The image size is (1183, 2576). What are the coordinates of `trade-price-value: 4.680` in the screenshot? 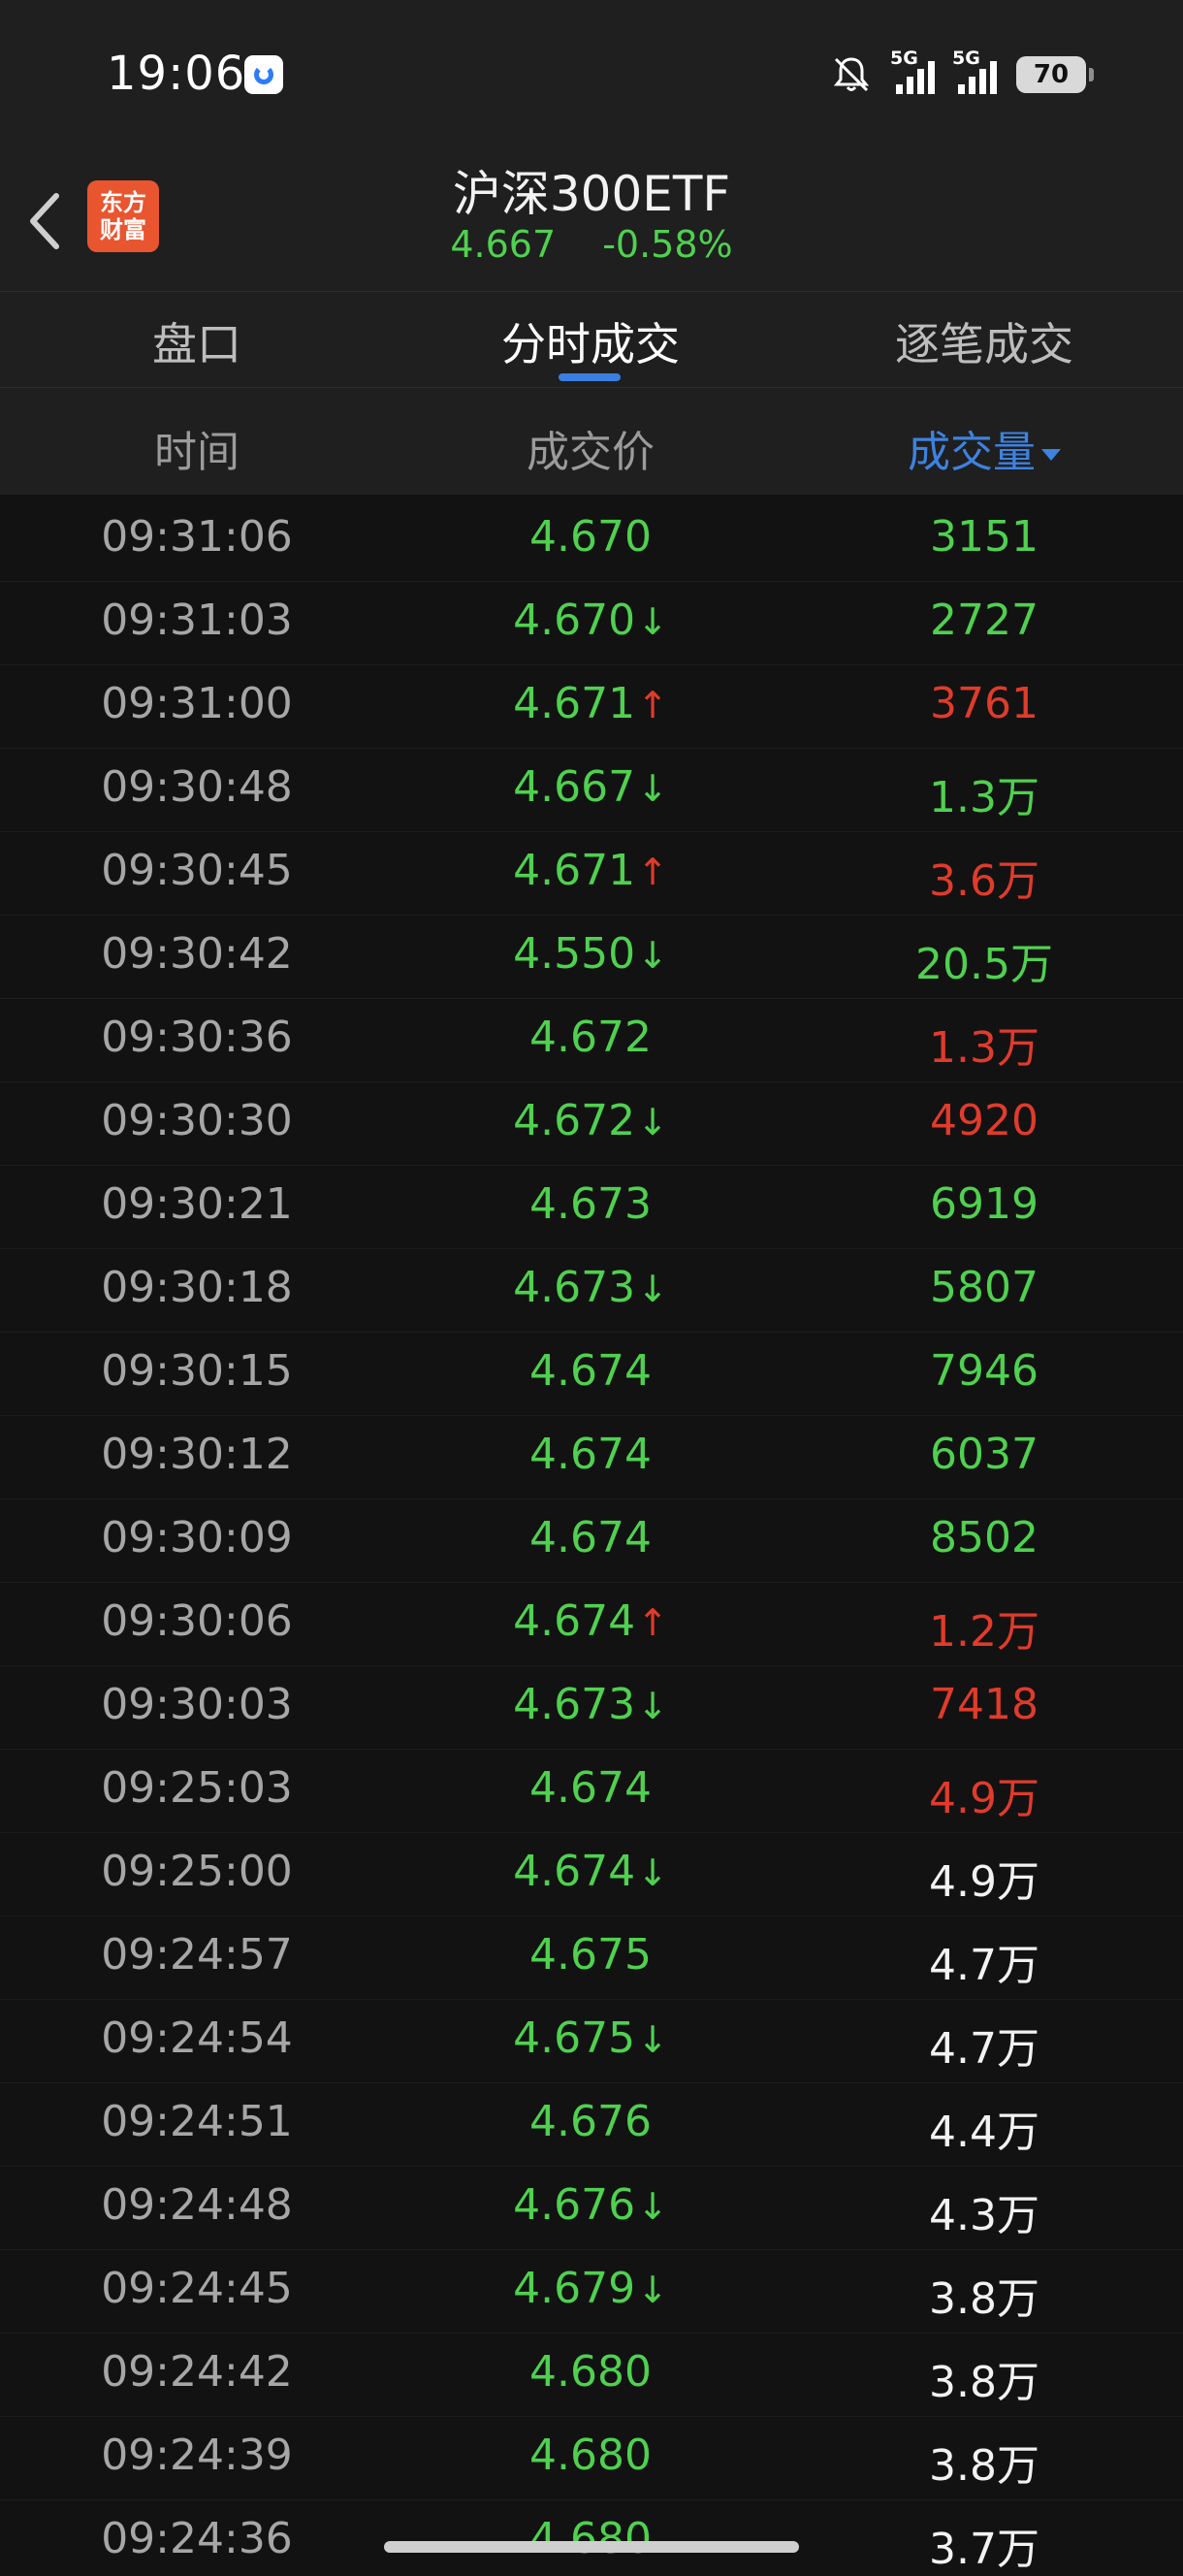 It's located at (590, 2455).